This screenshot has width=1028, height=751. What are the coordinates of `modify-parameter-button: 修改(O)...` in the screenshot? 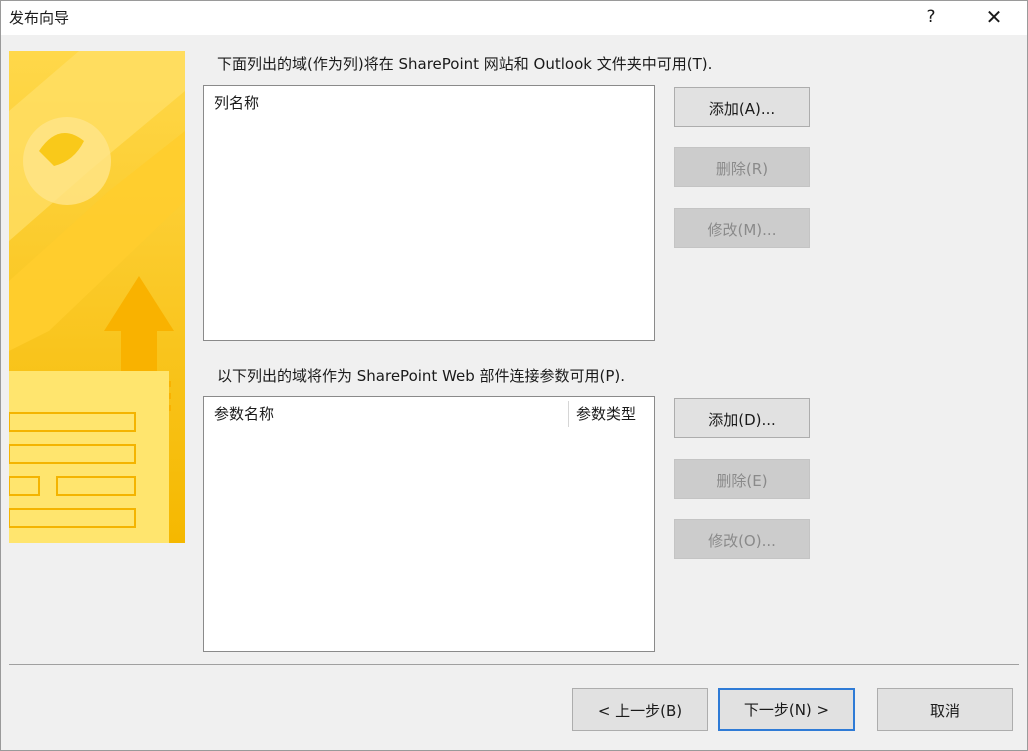 It's located at (742, 539).